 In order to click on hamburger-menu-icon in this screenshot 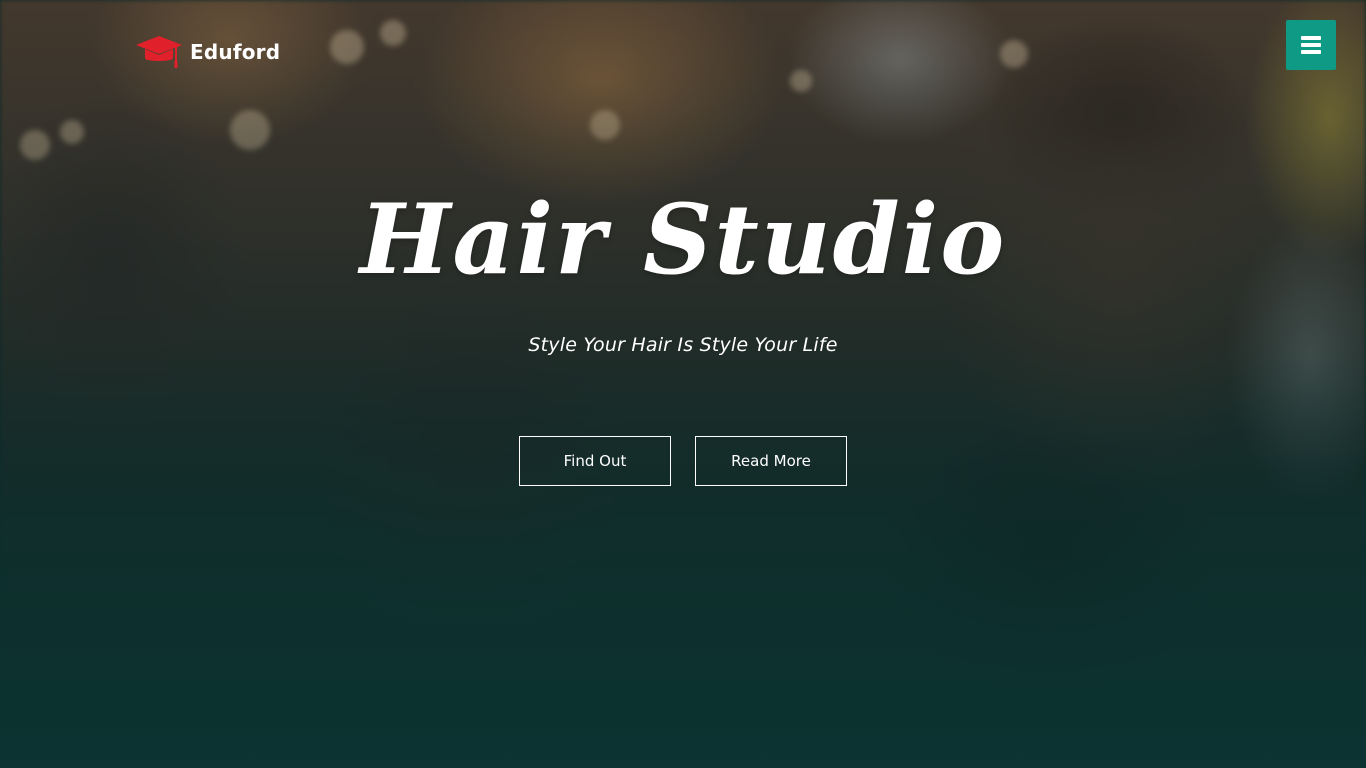, I will do `click(1311, 45)`.